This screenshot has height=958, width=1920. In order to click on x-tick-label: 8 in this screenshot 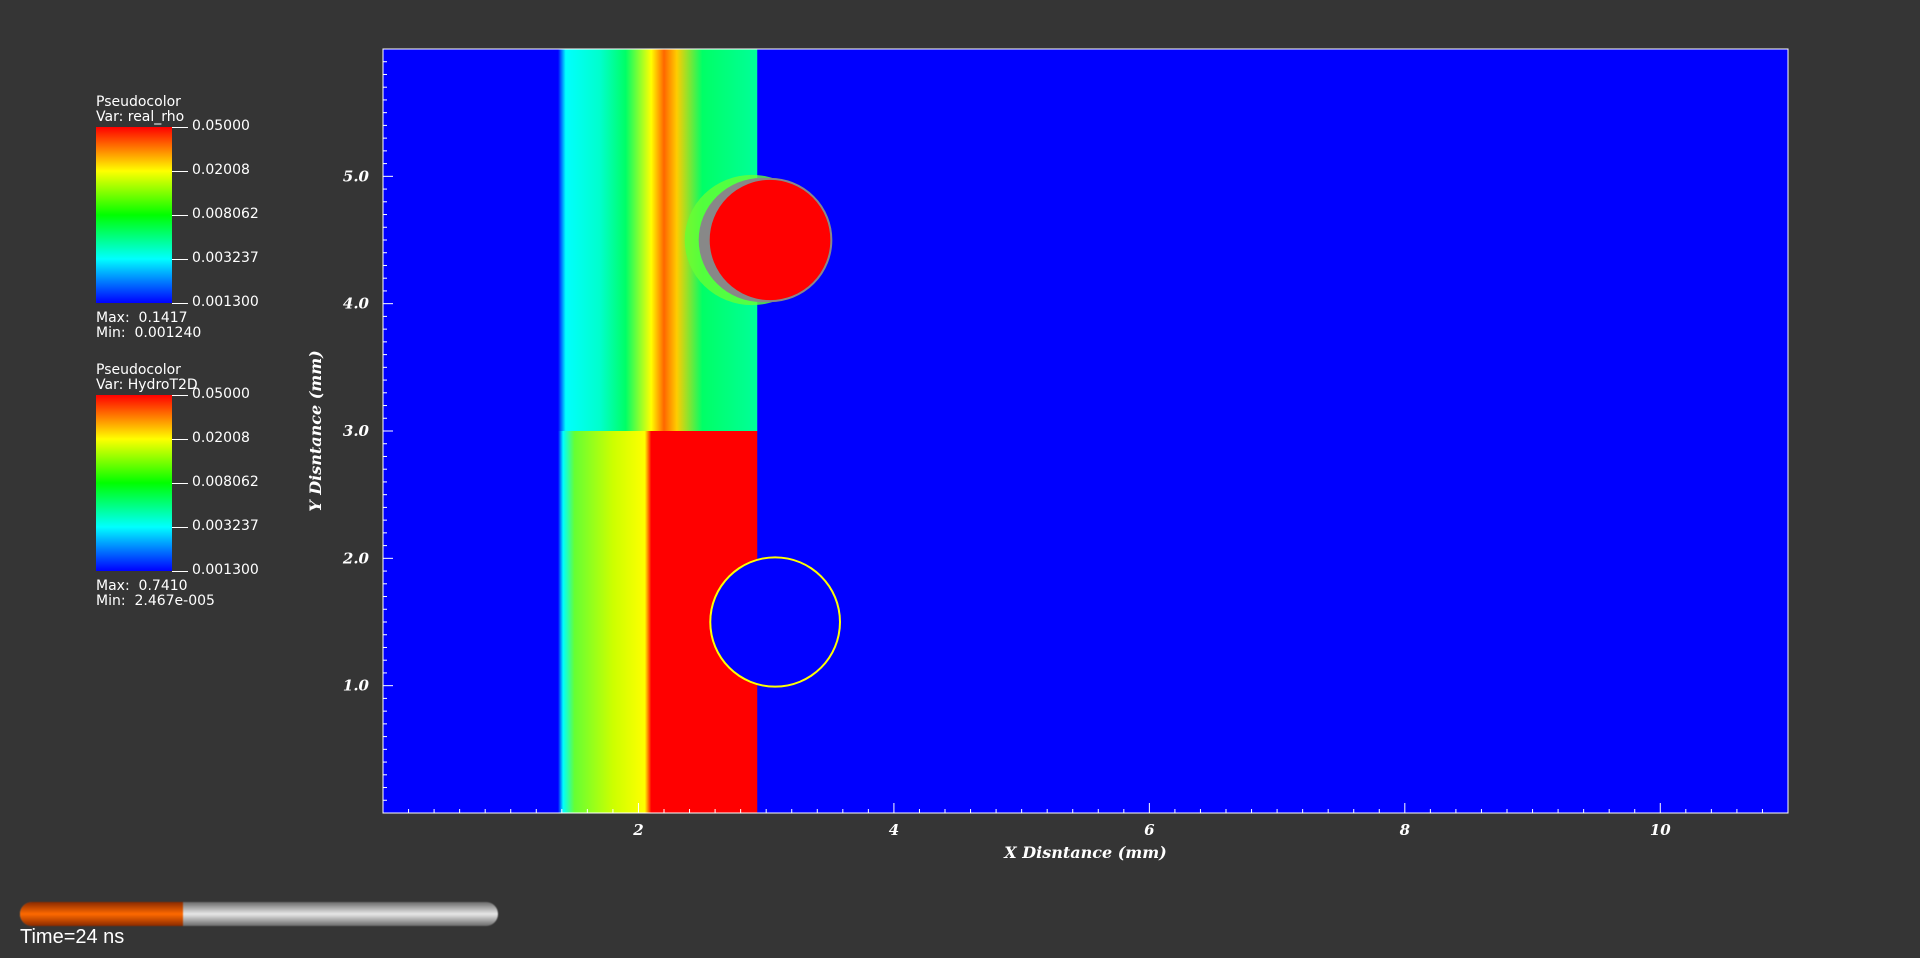, I will do `click(1405, 830)`.